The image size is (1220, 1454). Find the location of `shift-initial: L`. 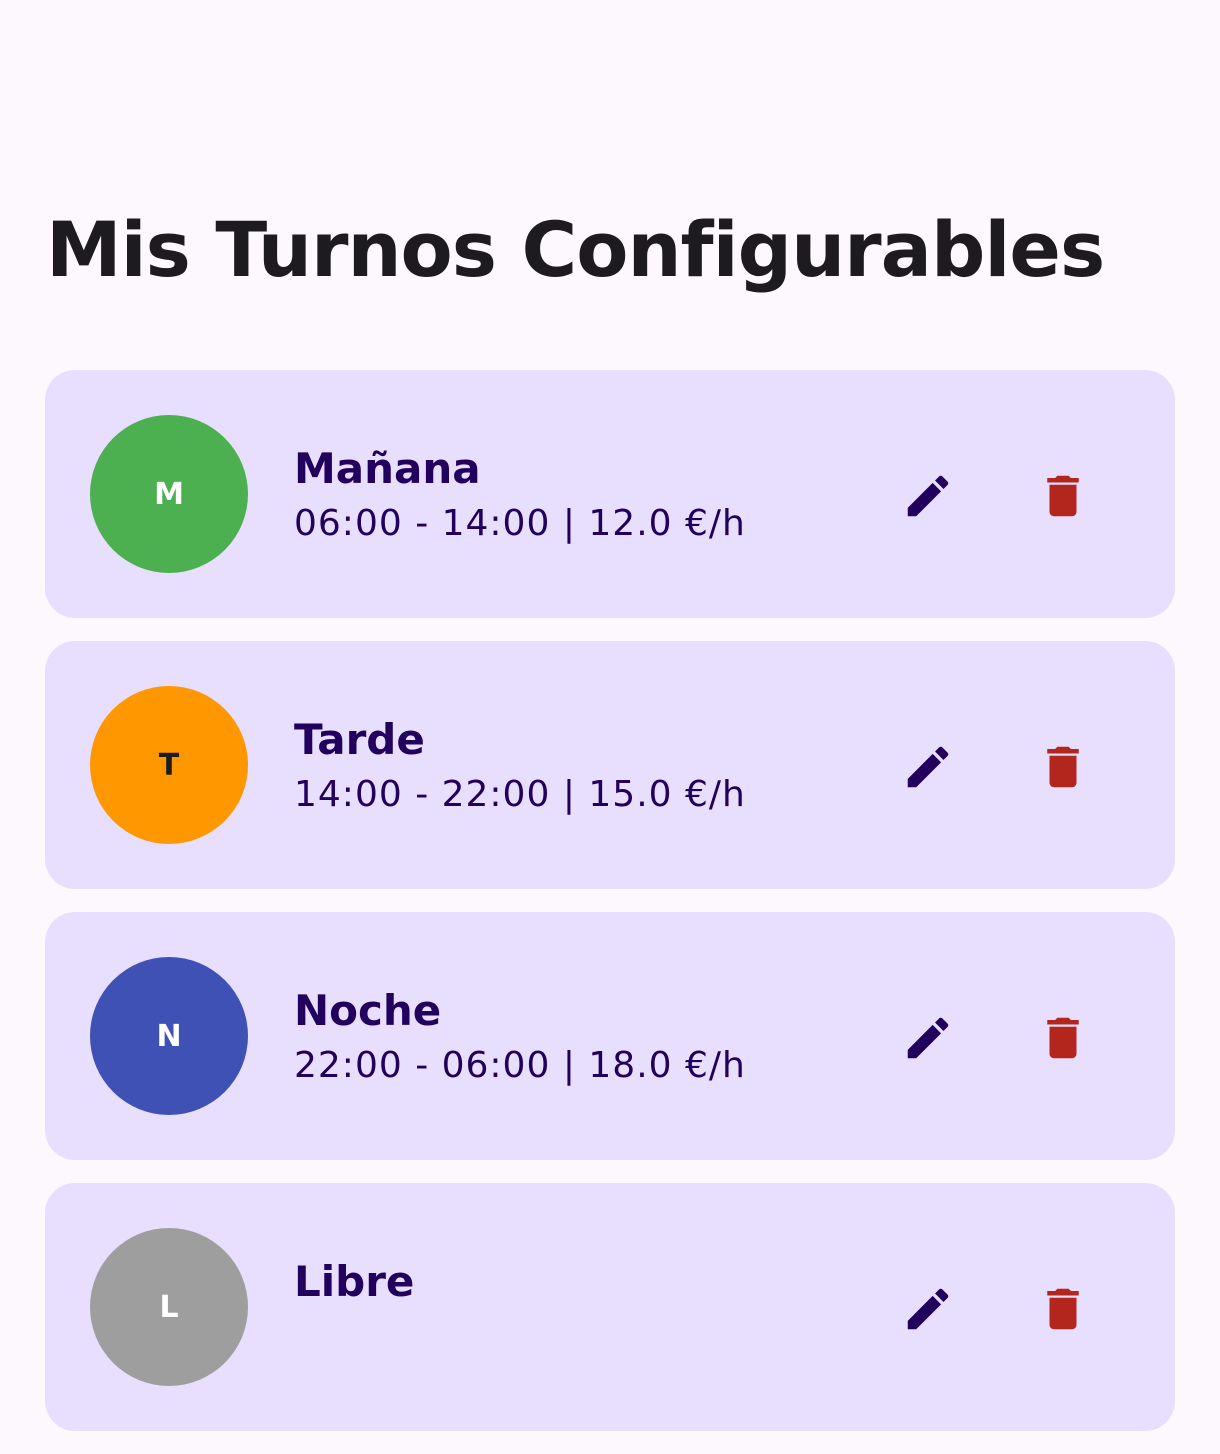

shift-initial: L is located at coordinates (169, 1307).